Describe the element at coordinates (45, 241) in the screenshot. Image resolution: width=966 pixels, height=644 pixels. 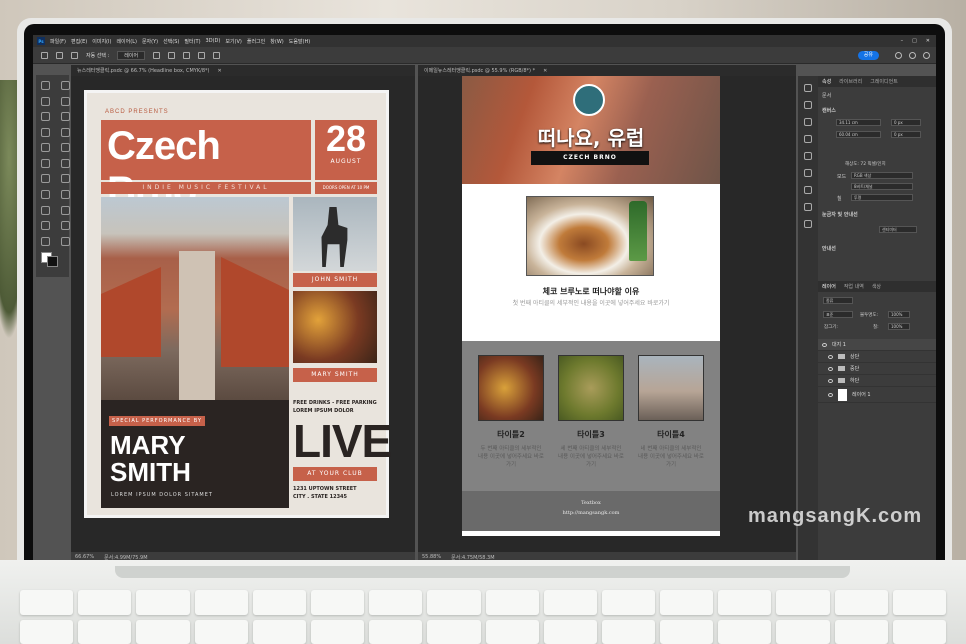
I see `zoom-icon` at that location.